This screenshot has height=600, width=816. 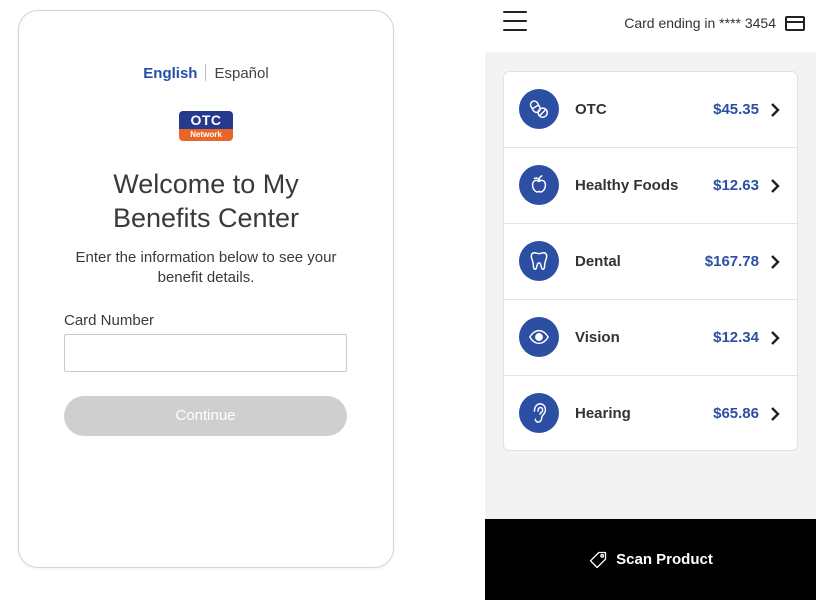 I want to click on benefit-row-otc: OTC $45.35, so click(x=650, y=110).